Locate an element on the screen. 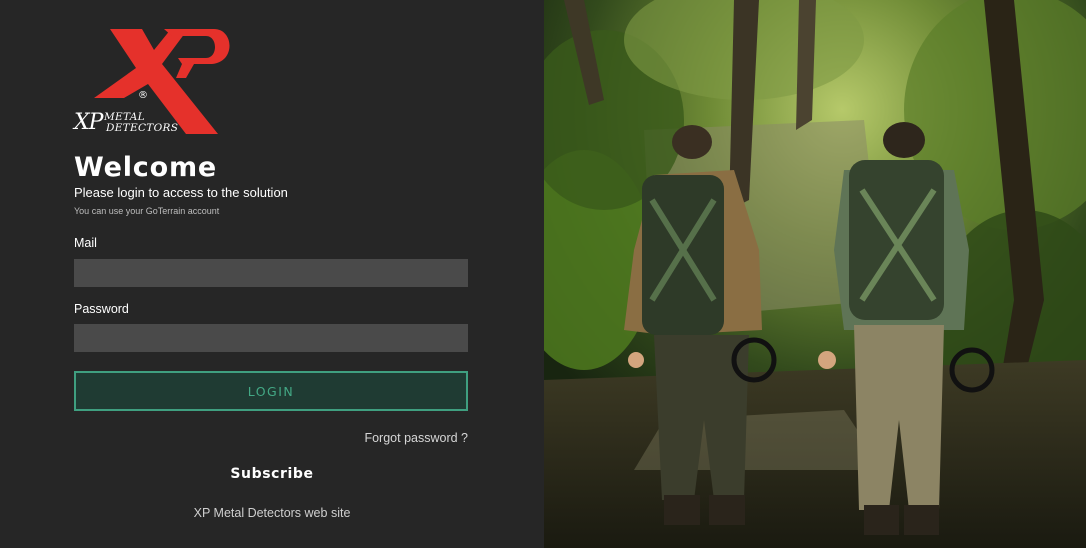 This screenshot has height=548, width=1086. website-link: XP Metal Detectors web site is located at coordinates (272, 513).